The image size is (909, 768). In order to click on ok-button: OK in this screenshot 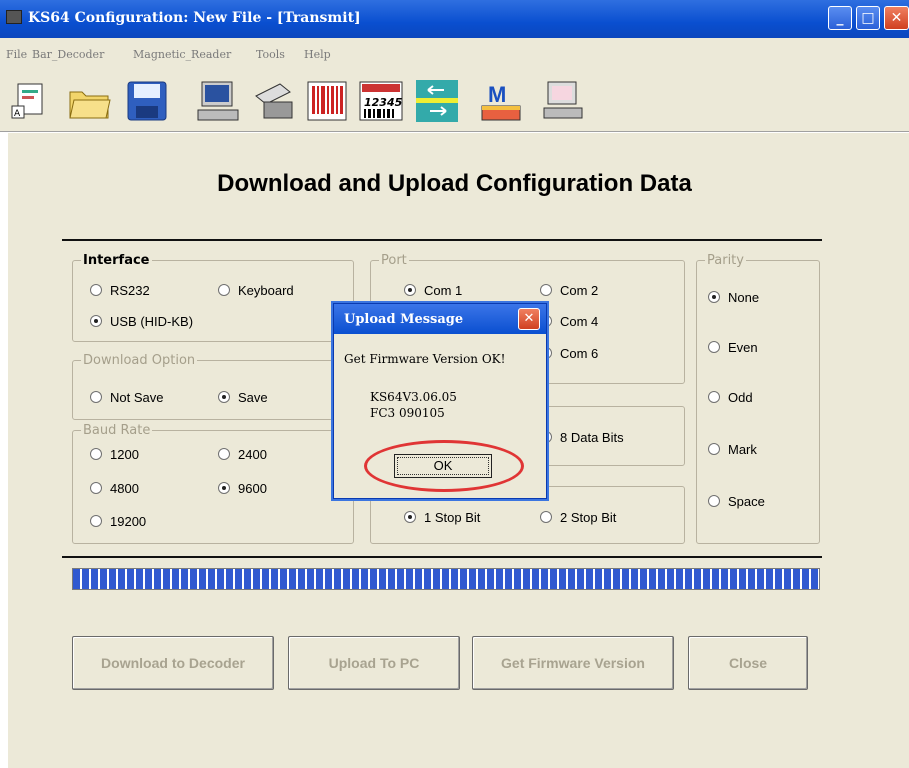, I will do `click(443, 466)`.